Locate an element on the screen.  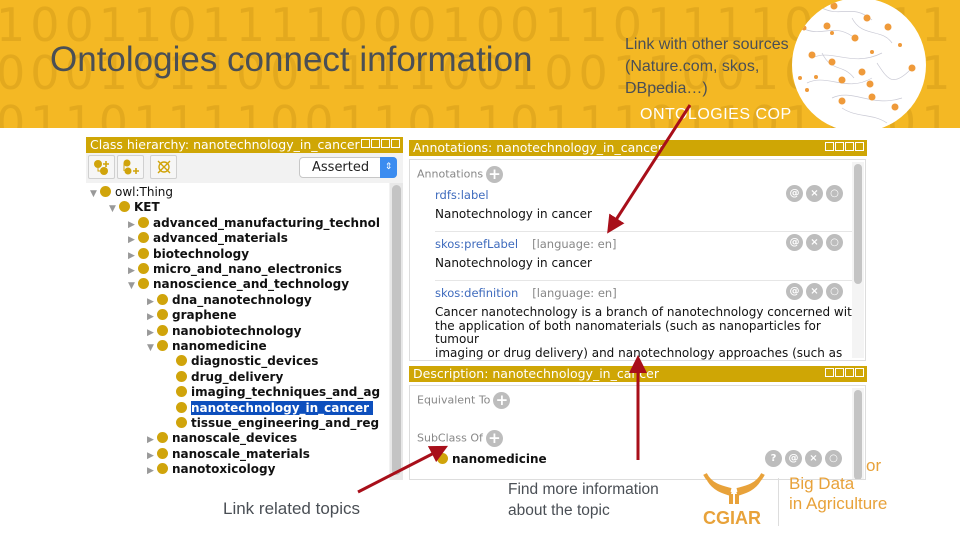
delete-class-button is located at coordinates (163, 167).